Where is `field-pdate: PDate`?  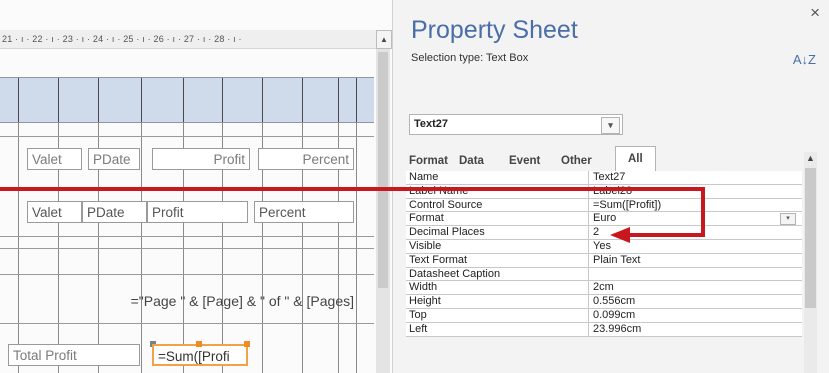
field-pdate: PDate is located at coordinates (114, 212).